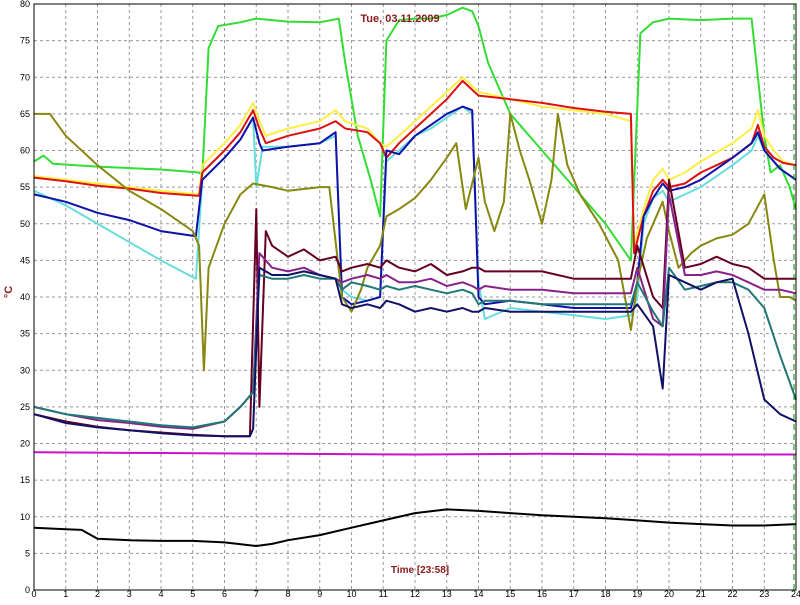 The height and width of the screenshot is (605, 800). What do you see at coordinates (27, 553) in the screenshot?
I see `y-tick-label: 5` at bounding box center [27, 553].